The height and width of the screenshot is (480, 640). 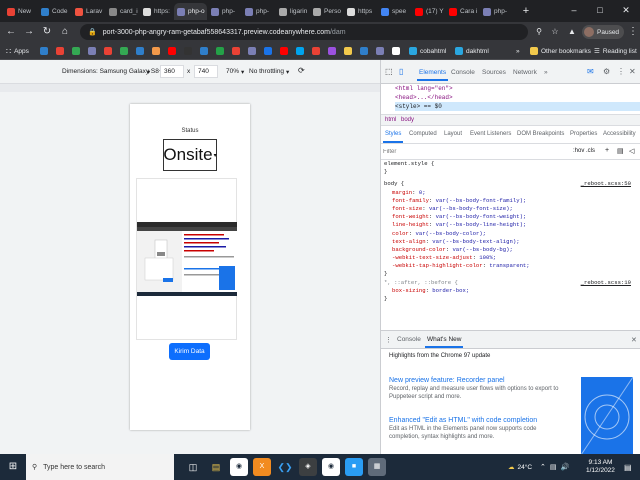 What do you see at coordinates (583, 134) in the screenshot?
I see `tab-properties: Properties` at bounding box center [583, 134].